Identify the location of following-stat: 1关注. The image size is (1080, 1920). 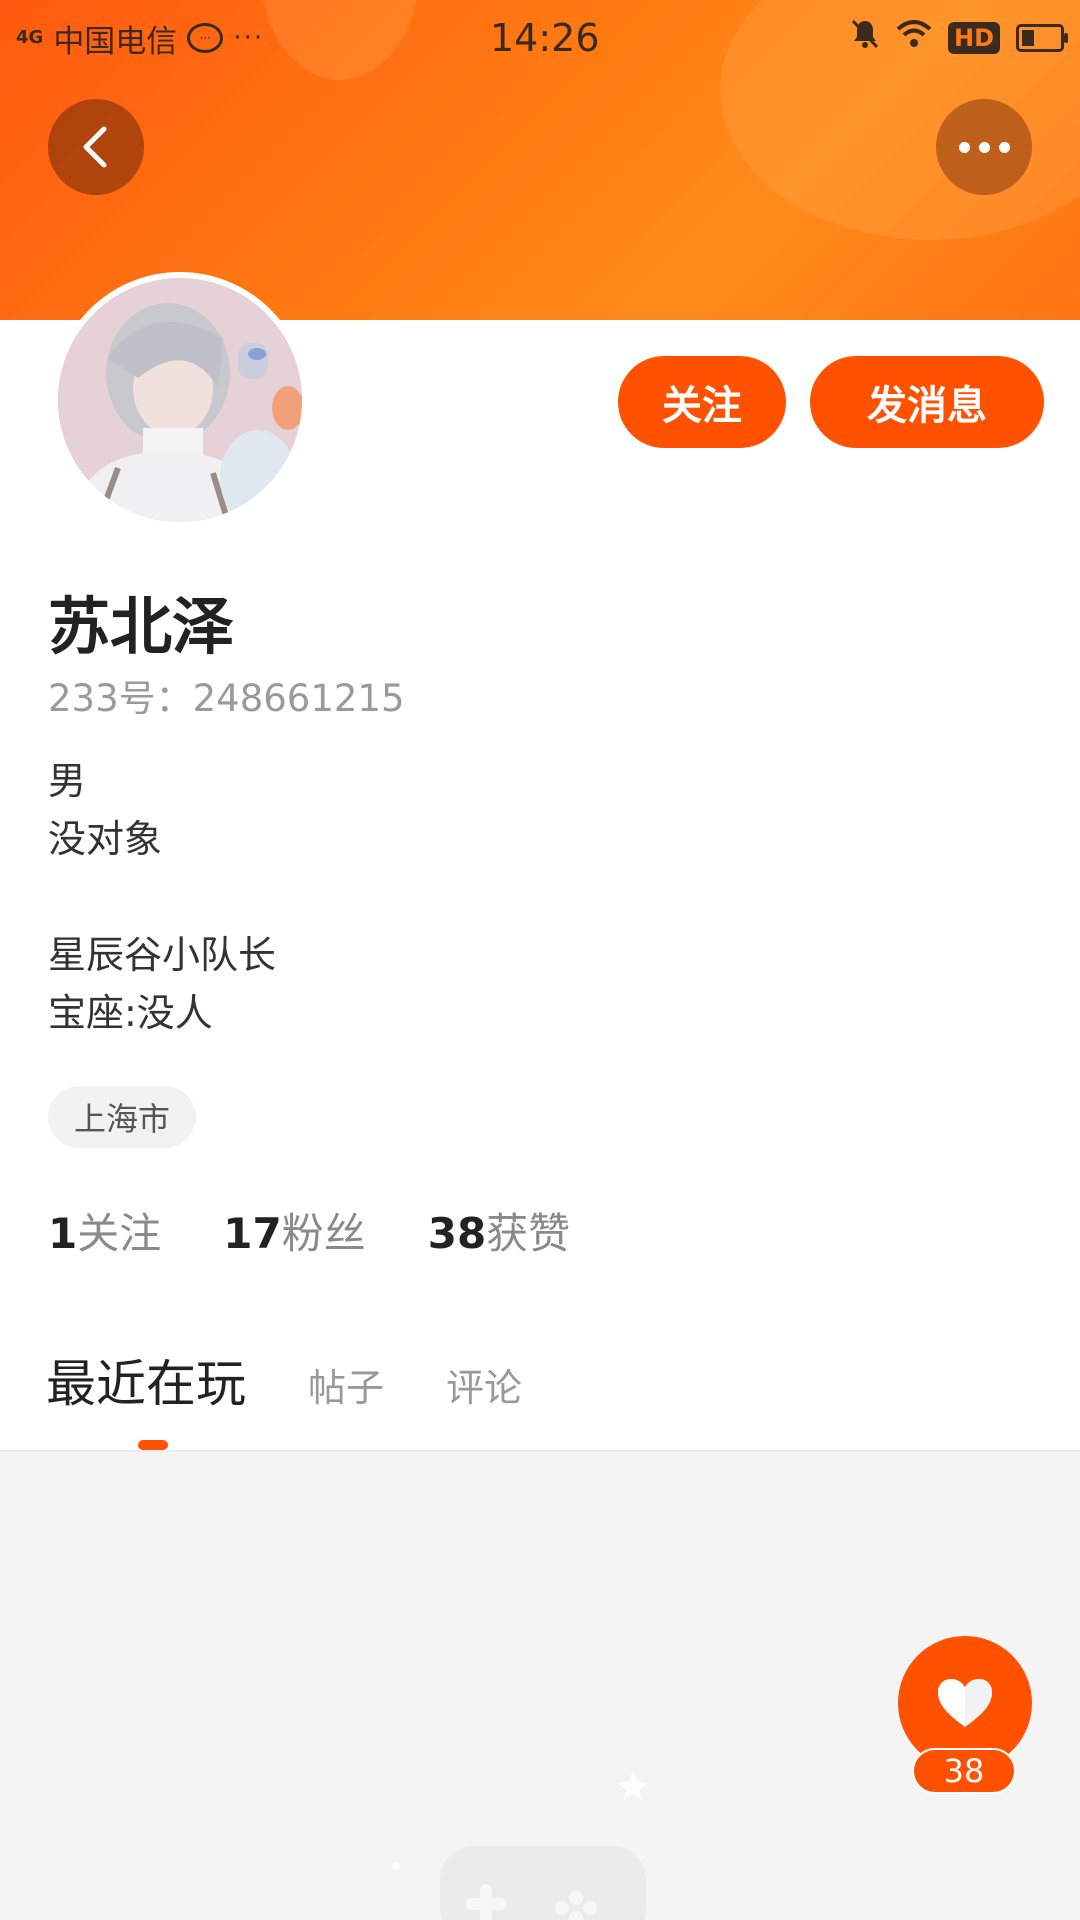
(104, 1230).